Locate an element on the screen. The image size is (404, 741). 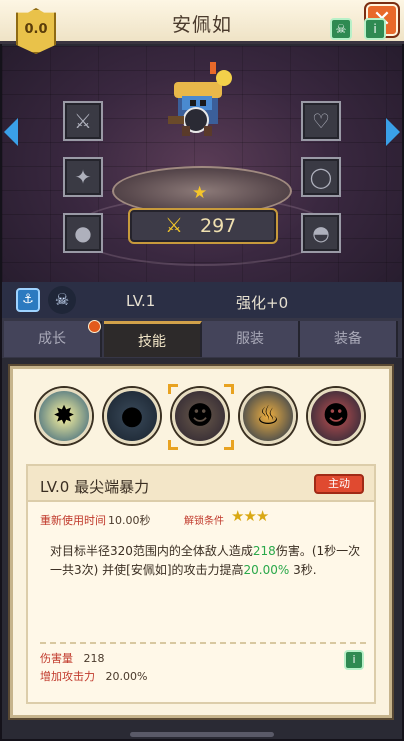
skill-info-icon: i is located at coordinates (354, 660).